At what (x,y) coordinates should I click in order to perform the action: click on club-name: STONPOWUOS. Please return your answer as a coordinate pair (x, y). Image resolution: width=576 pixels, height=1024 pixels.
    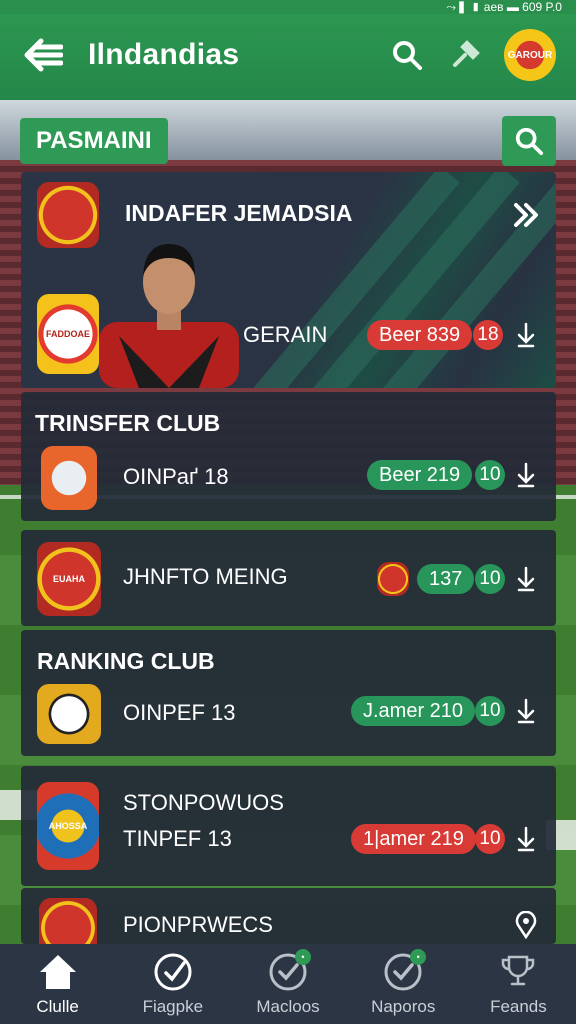
    Looking at the image, I should click on (203, 802).